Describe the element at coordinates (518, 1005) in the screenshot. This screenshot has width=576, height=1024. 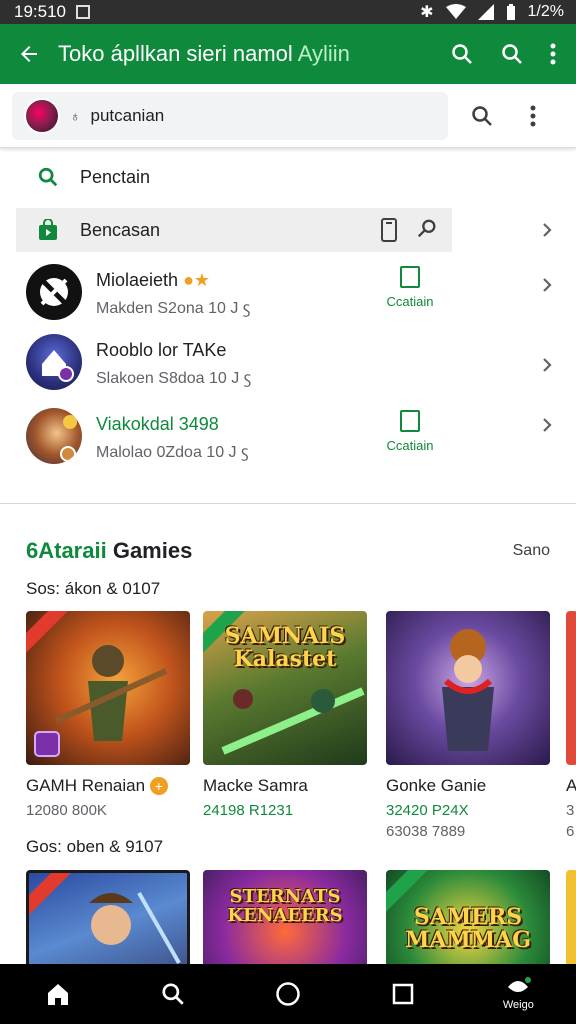
I see `nav-label: Weigo` at that location.